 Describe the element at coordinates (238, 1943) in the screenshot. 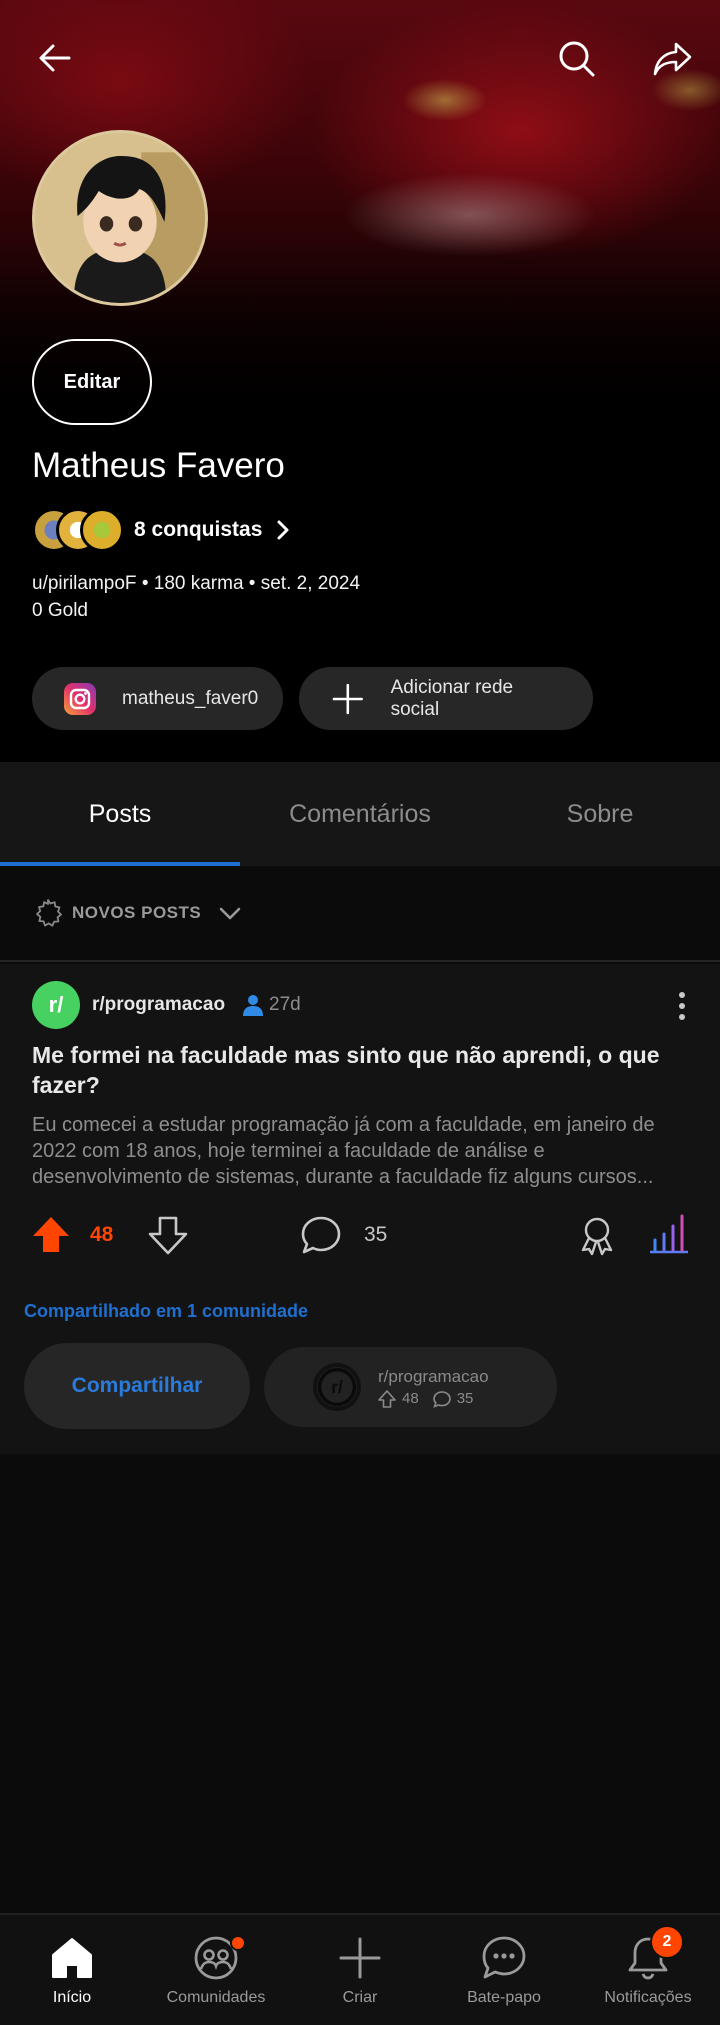

I see `communities-notification-dot` at that location.